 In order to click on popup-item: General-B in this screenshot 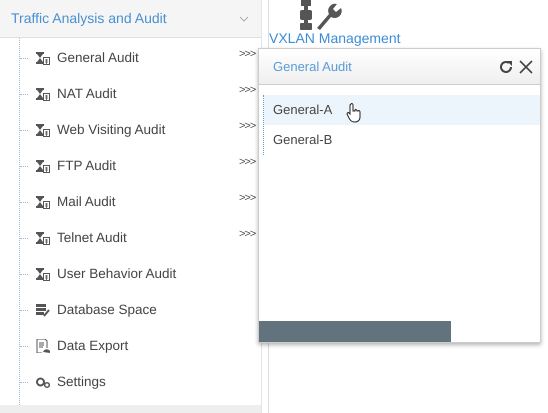, I will do `click(402, 140)`.